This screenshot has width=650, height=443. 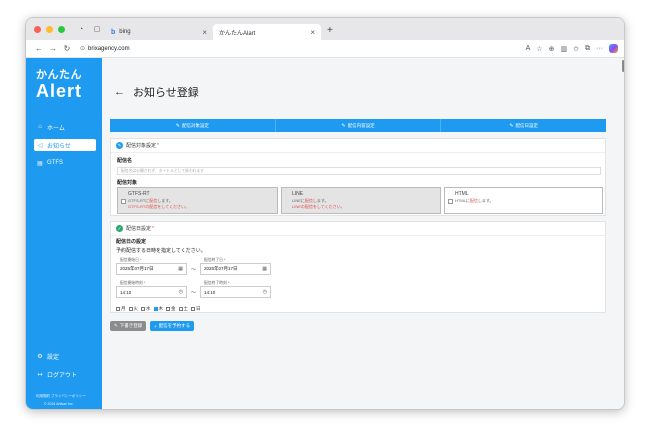 I want to click on tab-content-settings: ✎ 配信内容設定, so click(x=358, y=125).